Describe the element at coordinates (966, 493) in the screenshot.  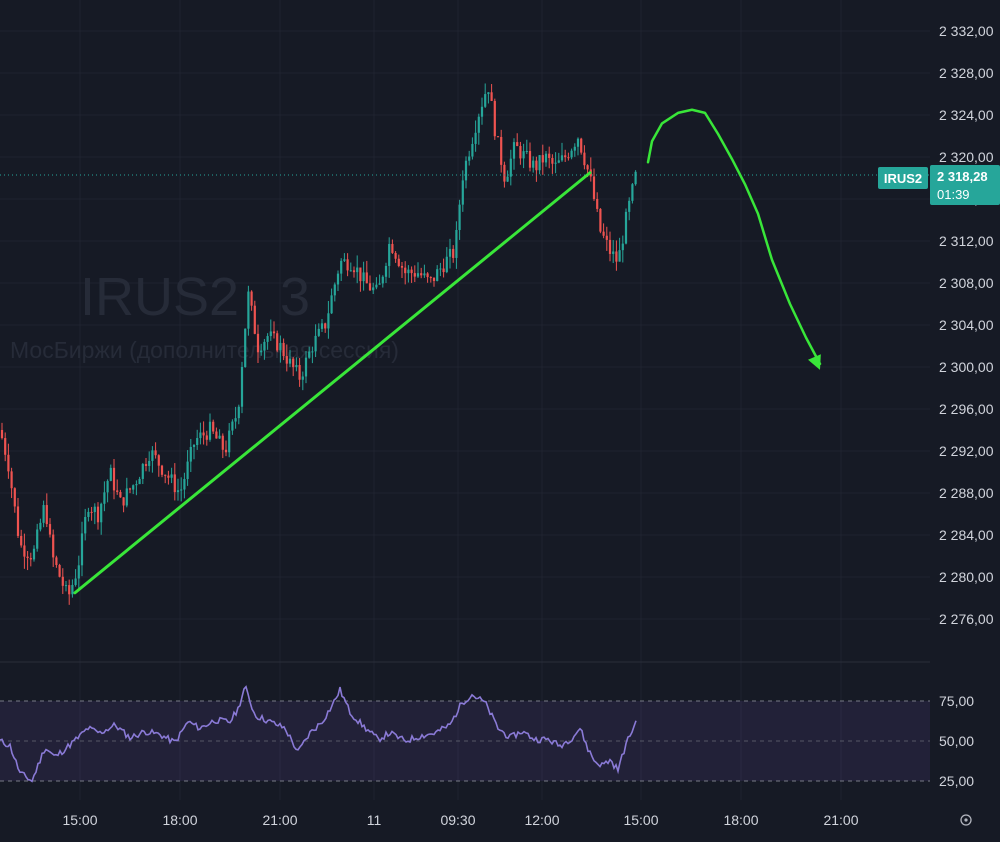
I see `price-tick-label: 2 288,00` at that location.